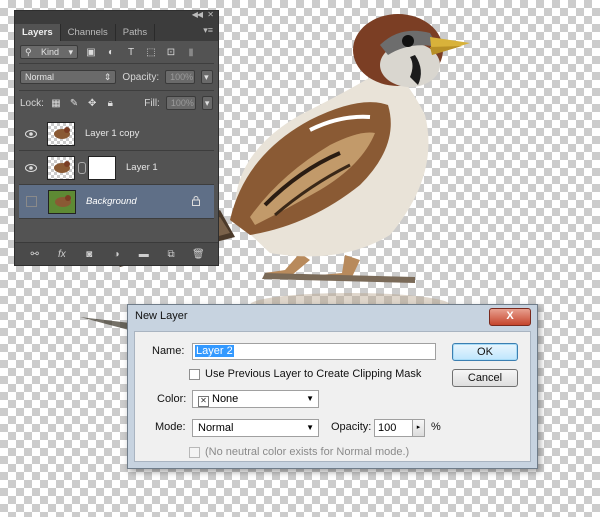 This screenshot has height=517, width=600. Describe the element at coordinates (112, 133) in the screenshot. I see `layer-name: Layer 1 copy` at that location.